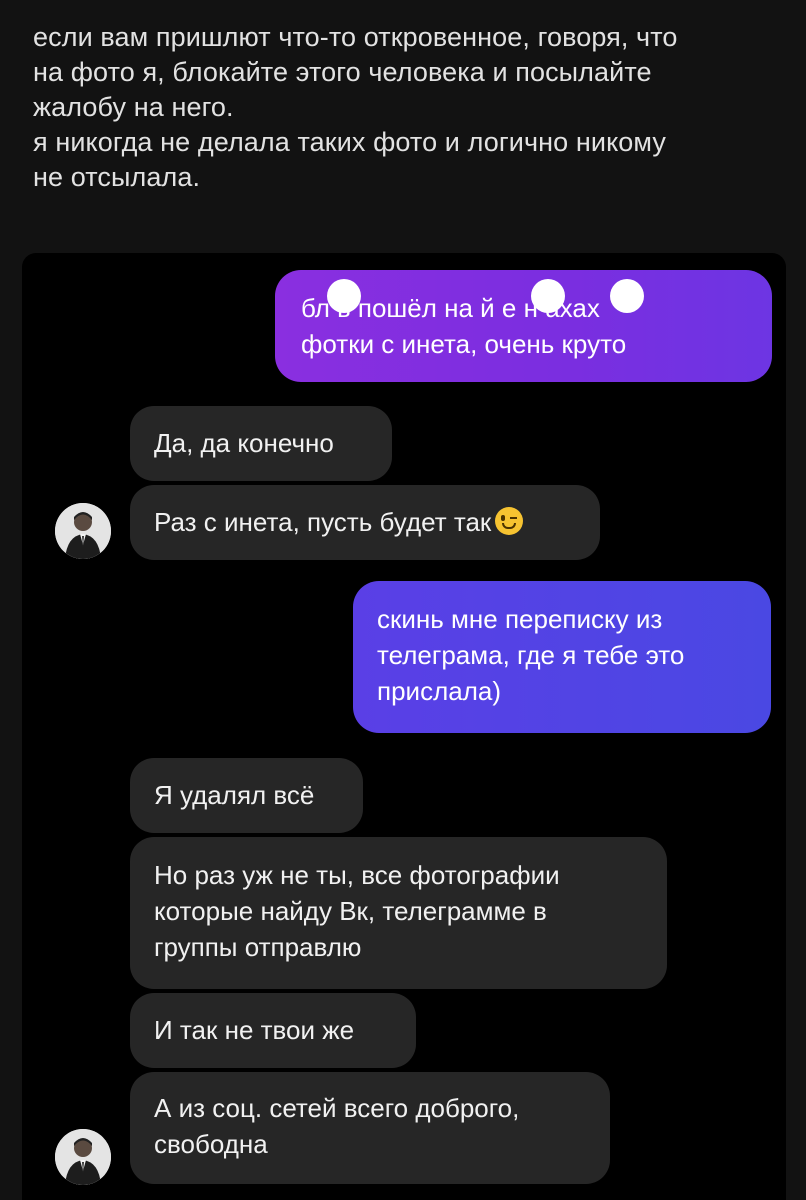 The width and height of the screenshot is (806, 1200). Describe the element at coordinates (370, 1128) in the screenshot. I see `message-incoming: А из соц. сетей всего доброго, свободна` at that location.